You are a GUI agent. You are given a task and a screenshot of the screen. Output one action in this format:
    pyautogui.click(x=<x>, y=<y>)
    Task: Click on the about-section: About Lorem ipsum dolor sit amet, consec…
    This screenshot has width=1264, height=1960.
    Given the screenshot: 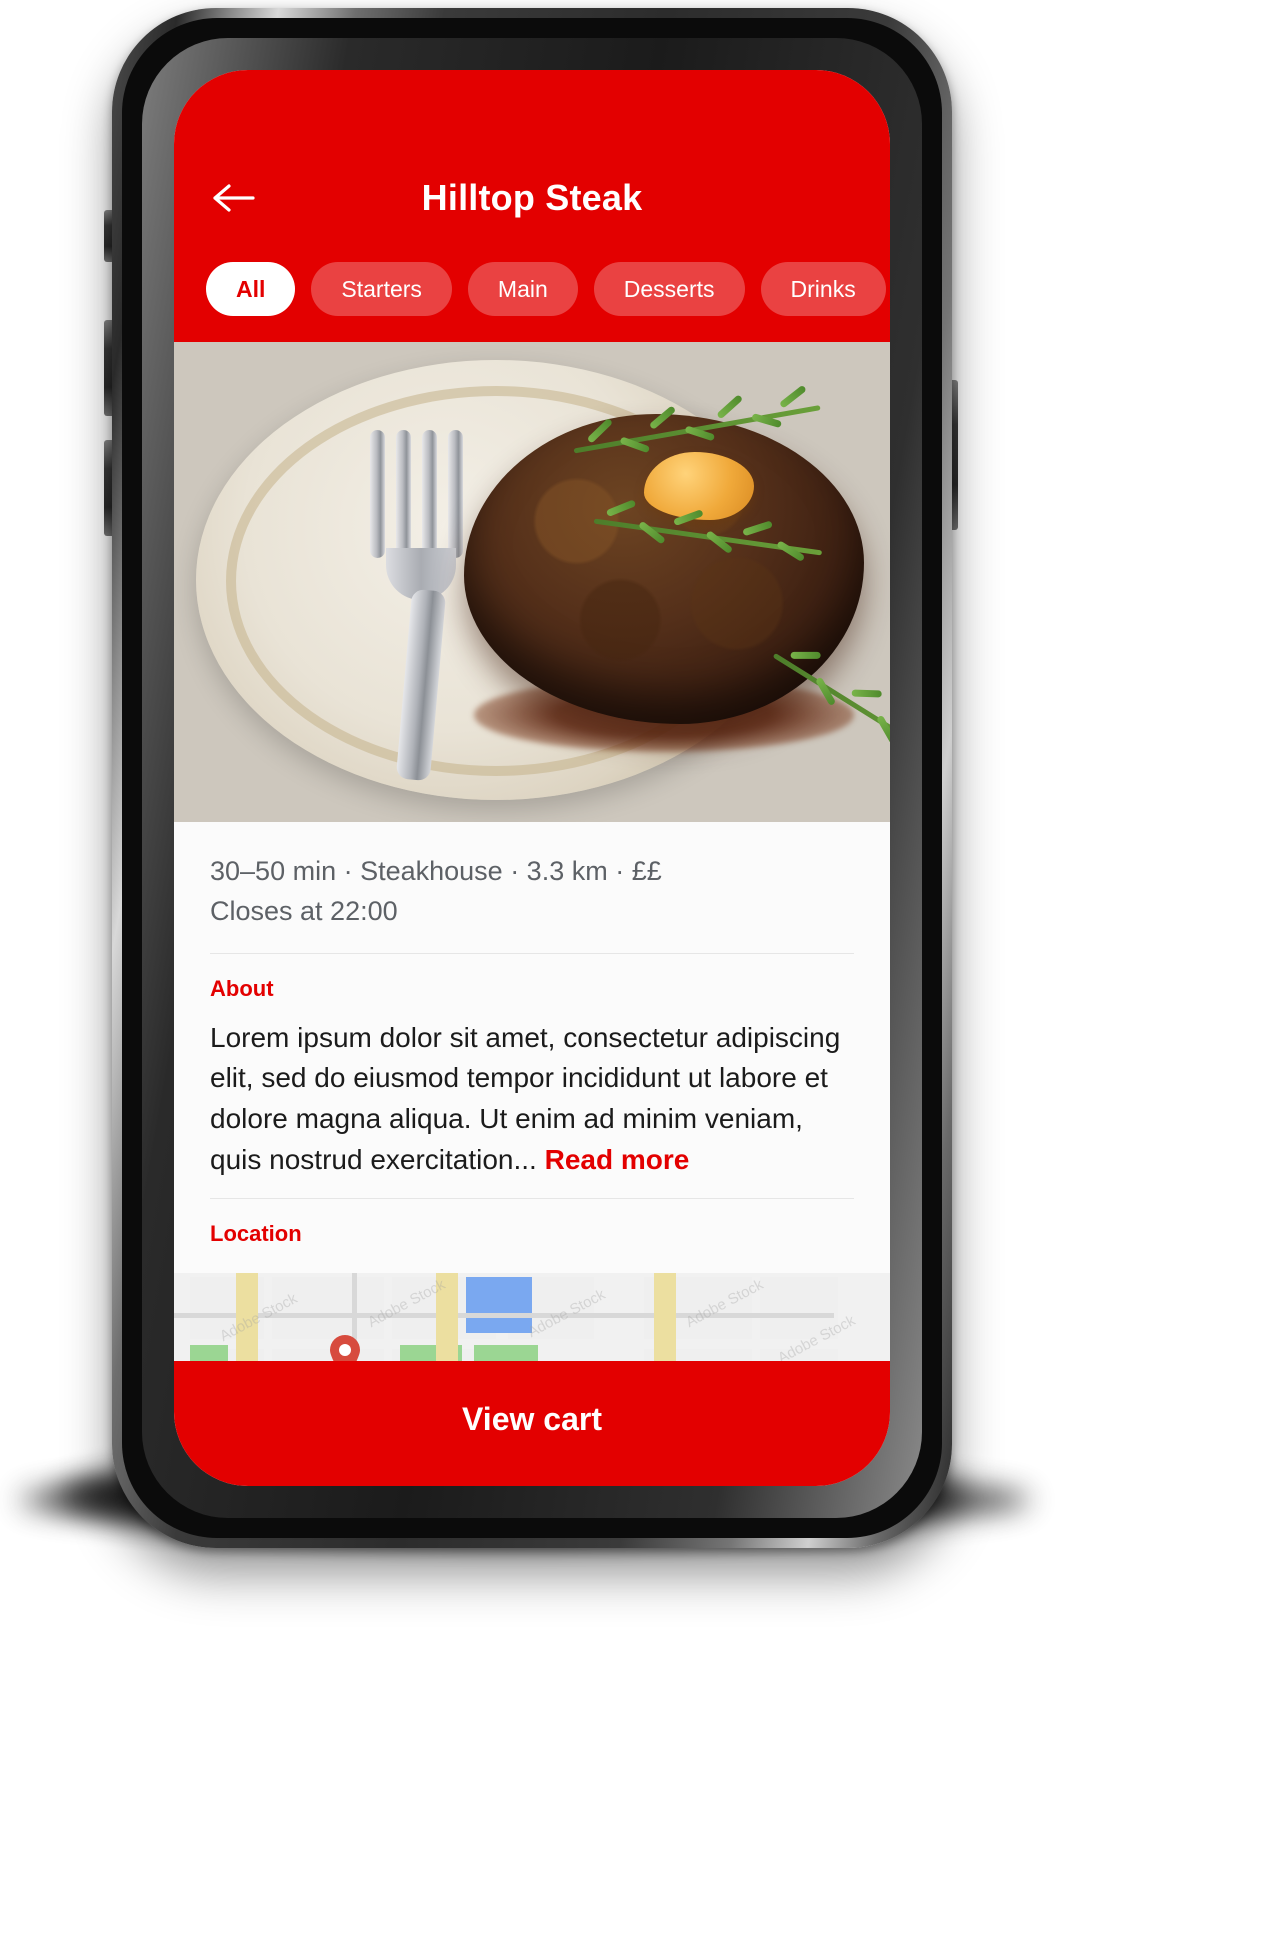 What is the action you would take?
    pyautogui.click(x=532, y=1076)
    